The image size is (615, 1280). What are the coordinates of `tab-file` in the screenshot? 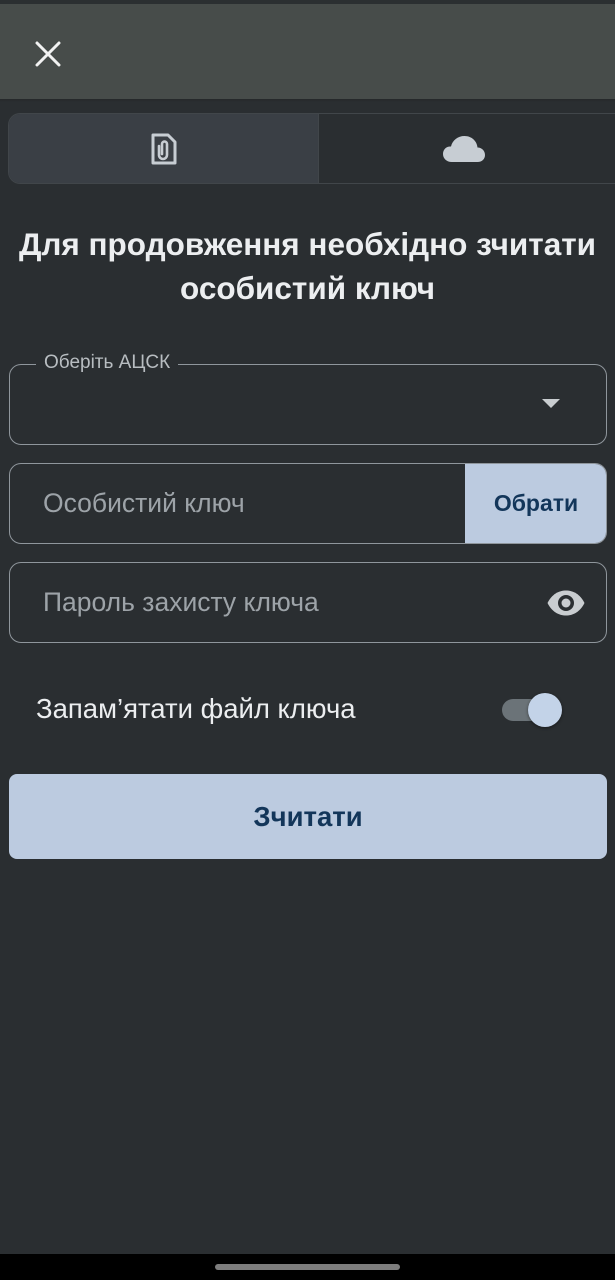 It's located at (164, 148).